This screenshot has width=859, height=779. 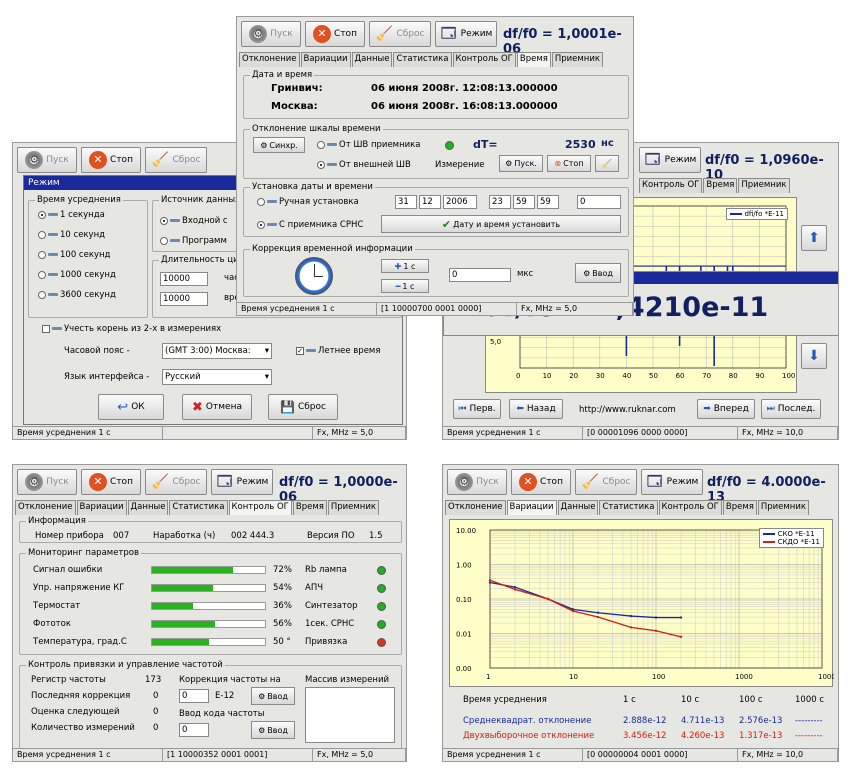 I want to click on year-field: 2006, so click(x=460, y=202).